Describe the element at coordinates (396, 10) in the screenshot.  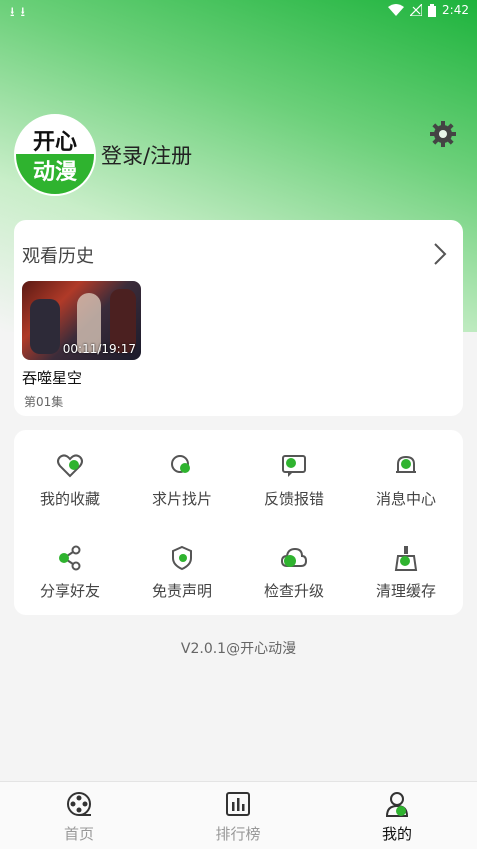
I see `wifi-icon` at that location.